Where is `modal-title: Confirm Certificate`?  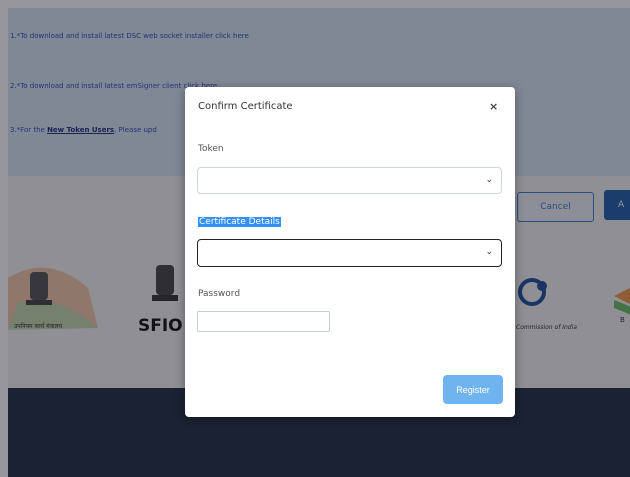
modal-title: Confirm Certificate is located at coordinates (245, 106).